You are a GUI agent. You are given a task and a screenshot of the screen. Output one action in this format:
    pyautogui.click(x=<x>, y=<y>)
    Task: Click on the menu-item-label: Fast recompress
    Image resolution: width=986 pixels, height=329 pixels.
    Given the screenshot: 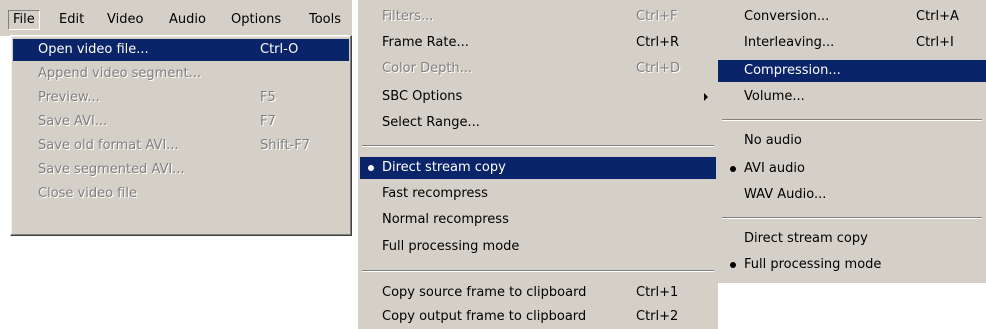 What is the action you would take?
    pyautogui.click(x=435, y=193)
    